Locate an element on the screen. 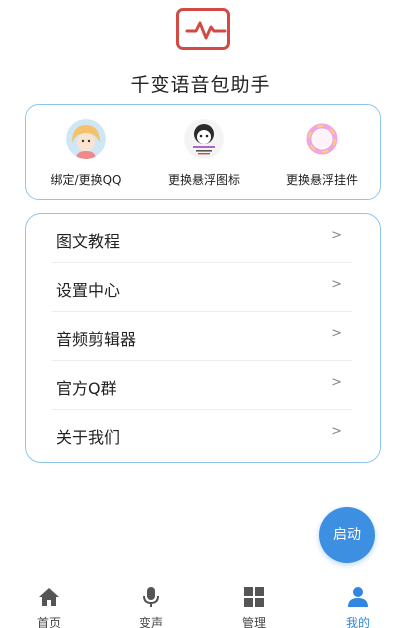 This screenshot has width=401, height=628. bottom-tab-bar: 首页 变声 管理 我的 is located at coordinates (200, 604).